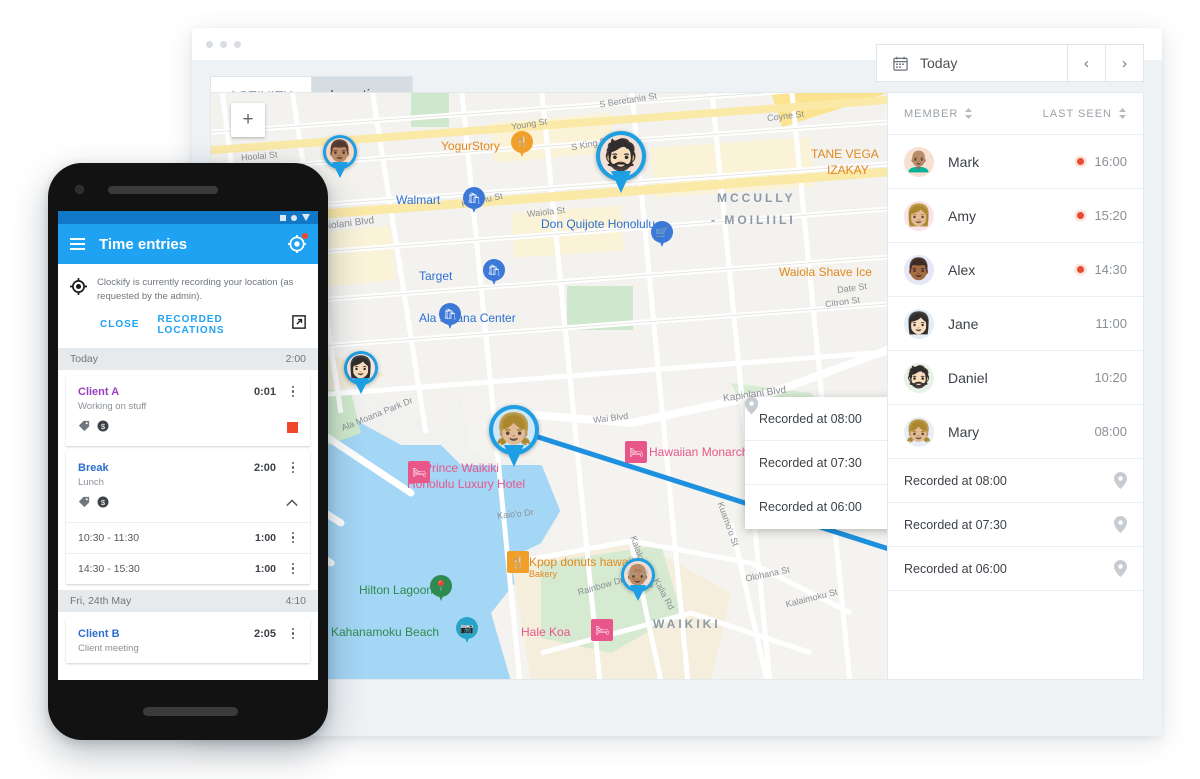 The width and height of the screenshot is (1200, 779). What do you see at coordinates (1015, 216) in the screenshot?
I see `table-row: 👩🏼 Amy 15:20` at bounding box center [1015, 216].